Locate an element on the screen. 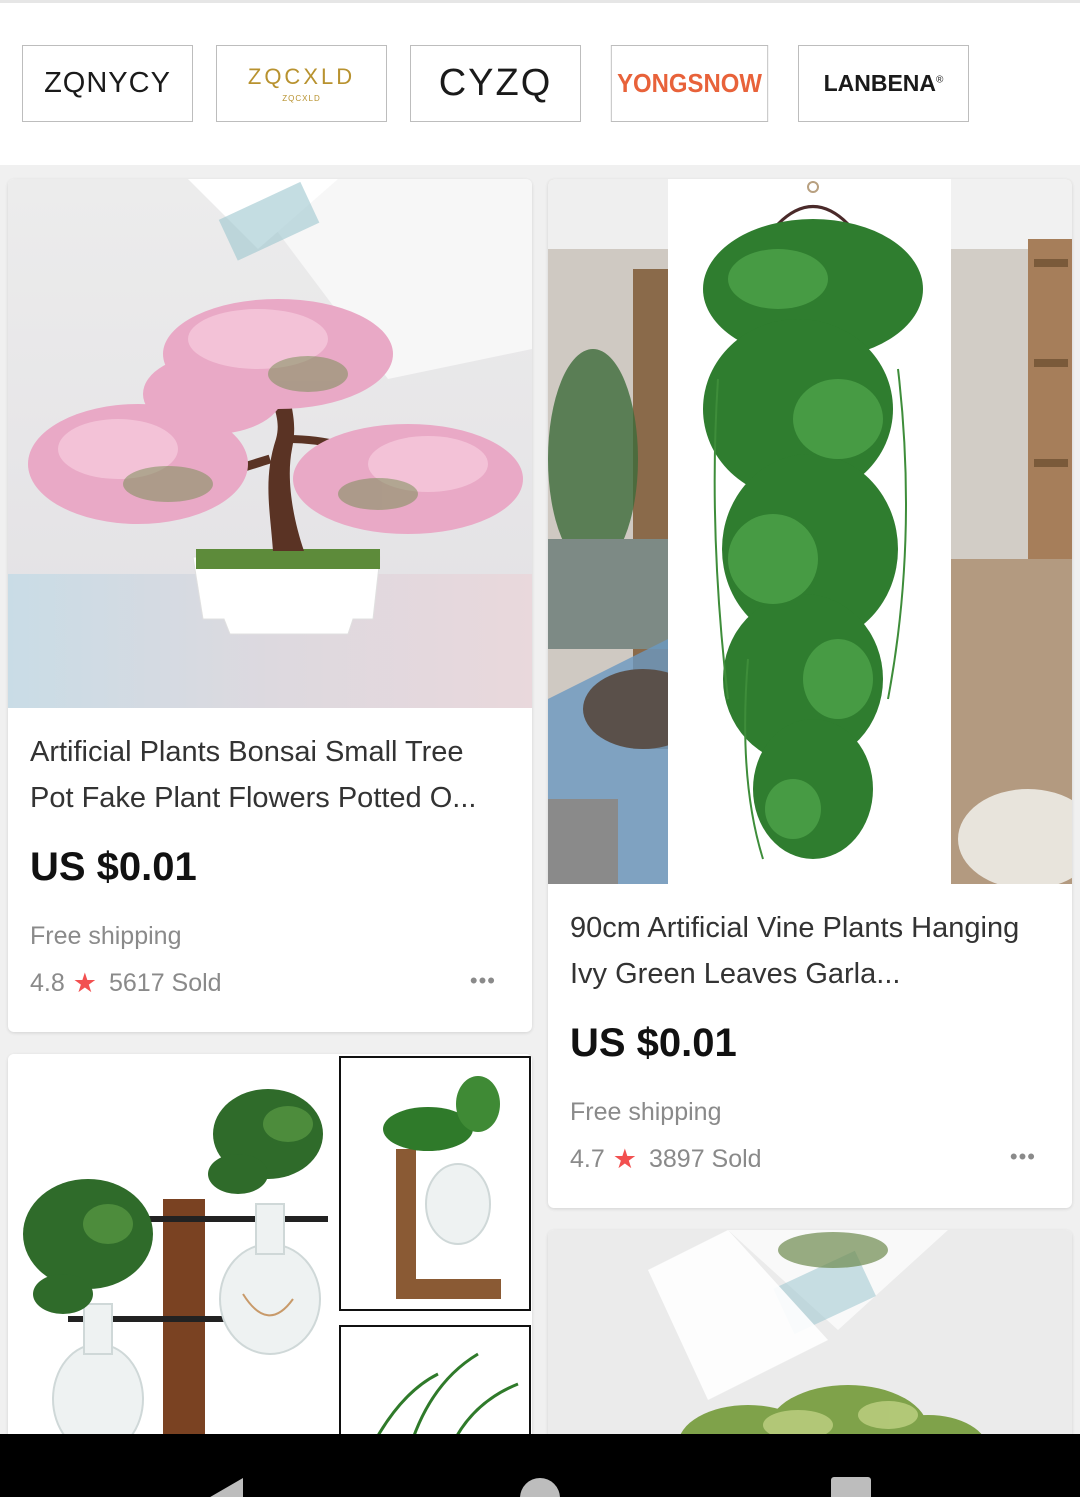 Image resolution: width=1080 pixels, height=1497 pixels. sold-count: 5617 Sold is located at coordinates (165, 983).